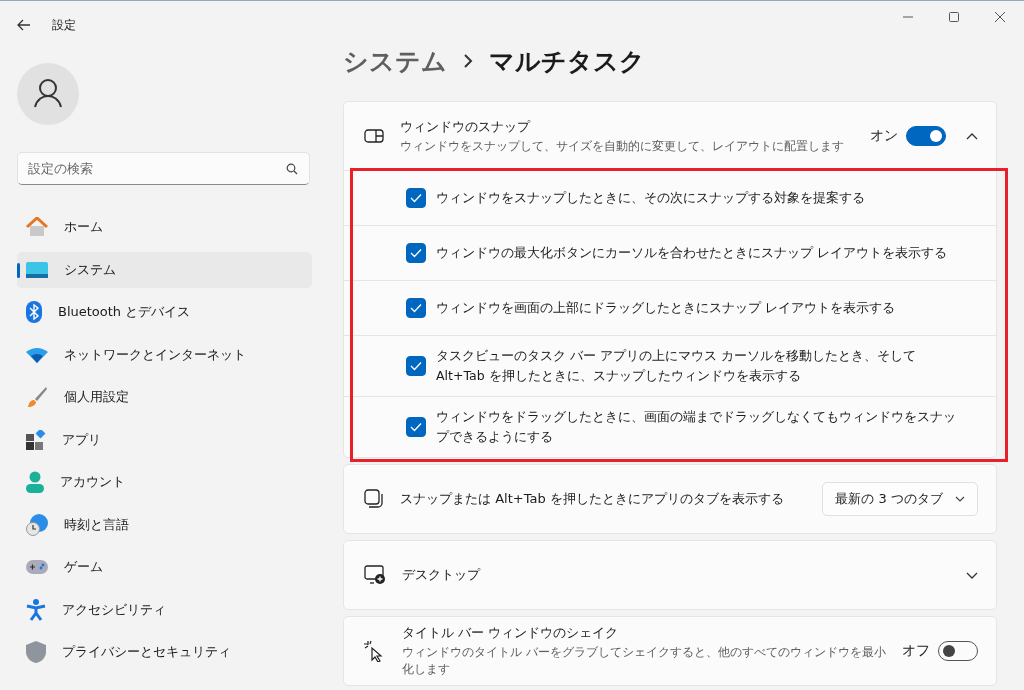 The image size is (1024, 690). What do you see at coordinates (954, 17) in the screenshot?
I see `maximize-icon` at bounding box center [954, 17].